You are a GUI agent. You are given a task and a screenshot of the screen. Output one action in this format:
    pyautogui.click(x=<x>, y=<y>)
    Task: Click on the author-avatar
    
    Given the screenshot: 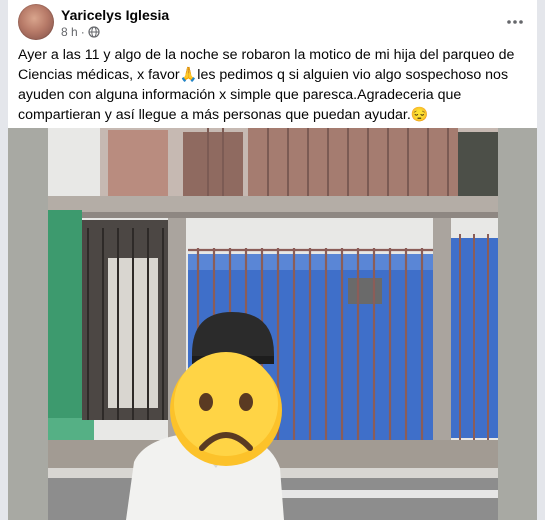 What is the action you would take?
    pyautogui.click(x=36, y=22)
    